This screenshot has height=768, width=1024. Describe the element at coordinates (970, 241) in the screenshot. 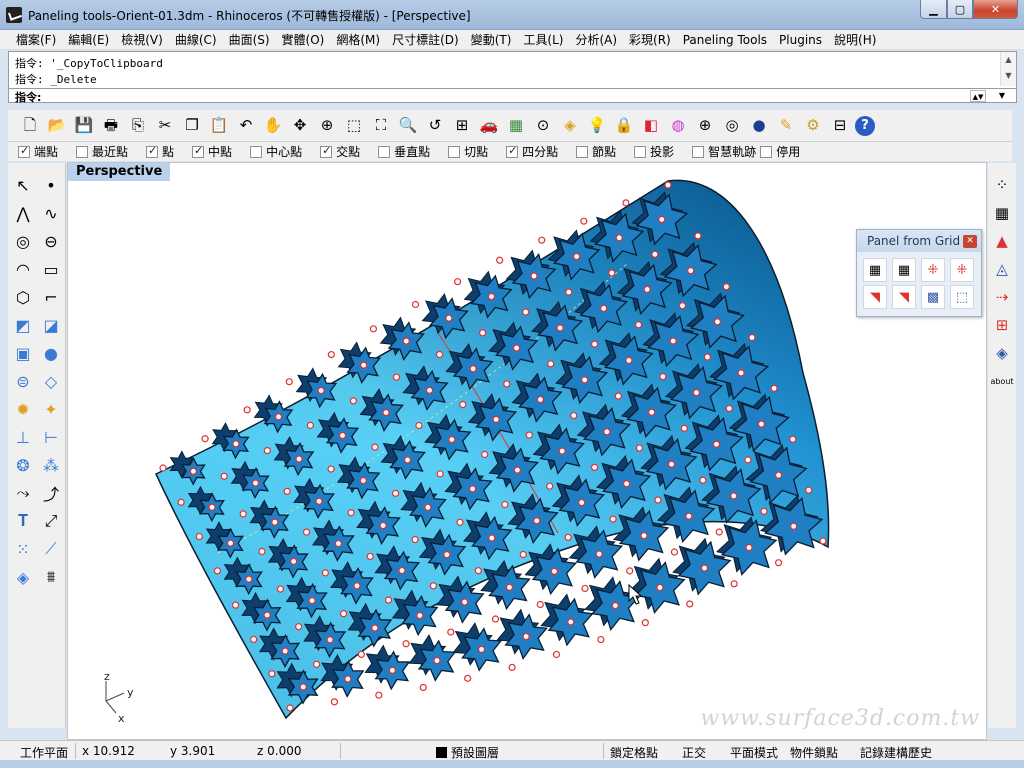

I see `panel-close-icon: ✕` at that location.